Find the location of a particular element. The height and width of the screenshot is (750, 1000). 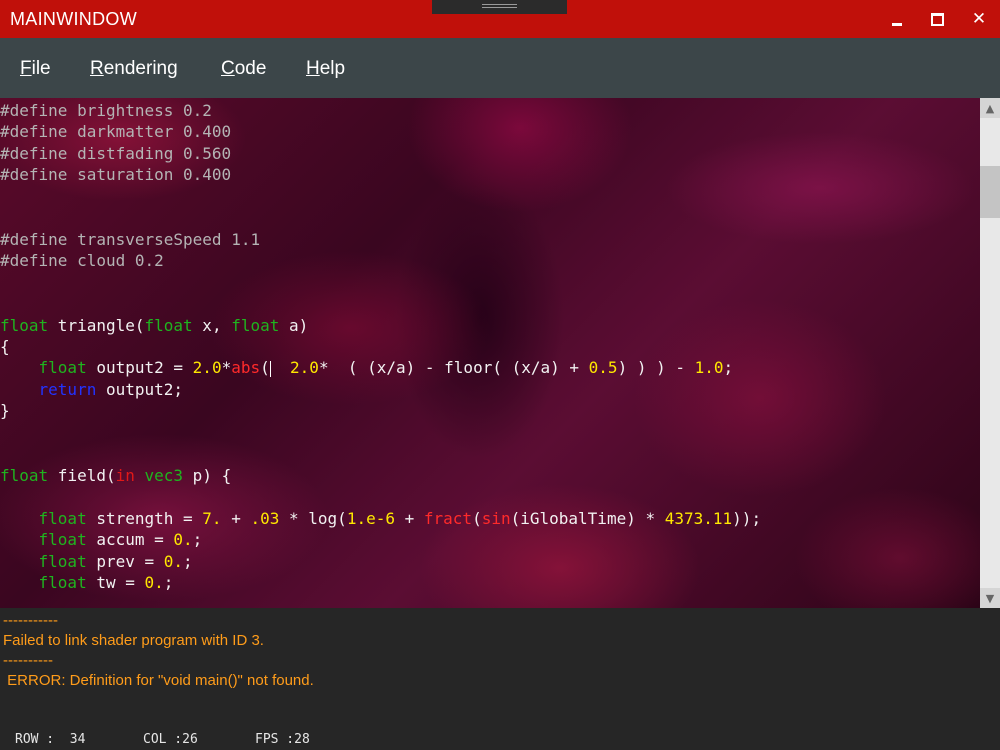

minimize-button is located at coordinates (897, 19).